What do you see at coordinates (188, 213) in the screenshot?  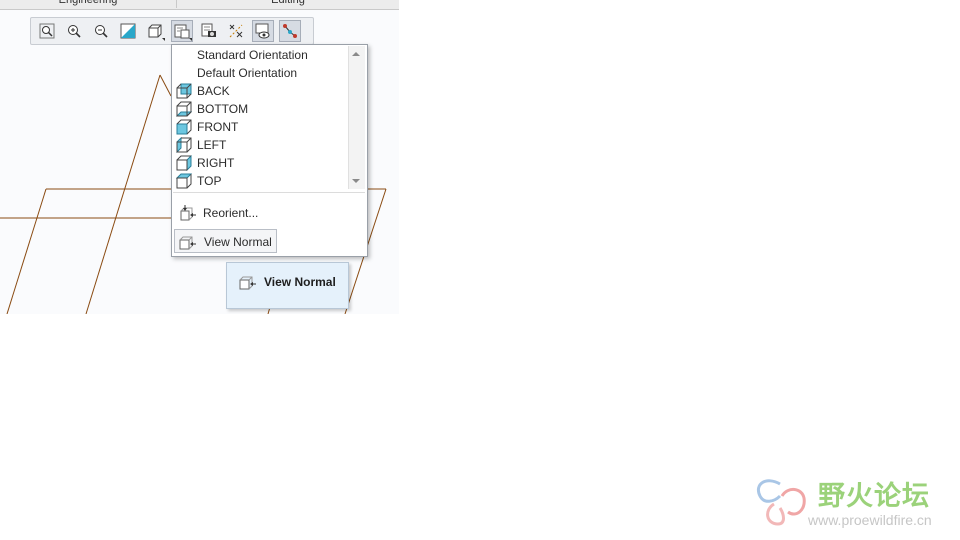 I see `reorient-icon` at bounding box center [188, 213].